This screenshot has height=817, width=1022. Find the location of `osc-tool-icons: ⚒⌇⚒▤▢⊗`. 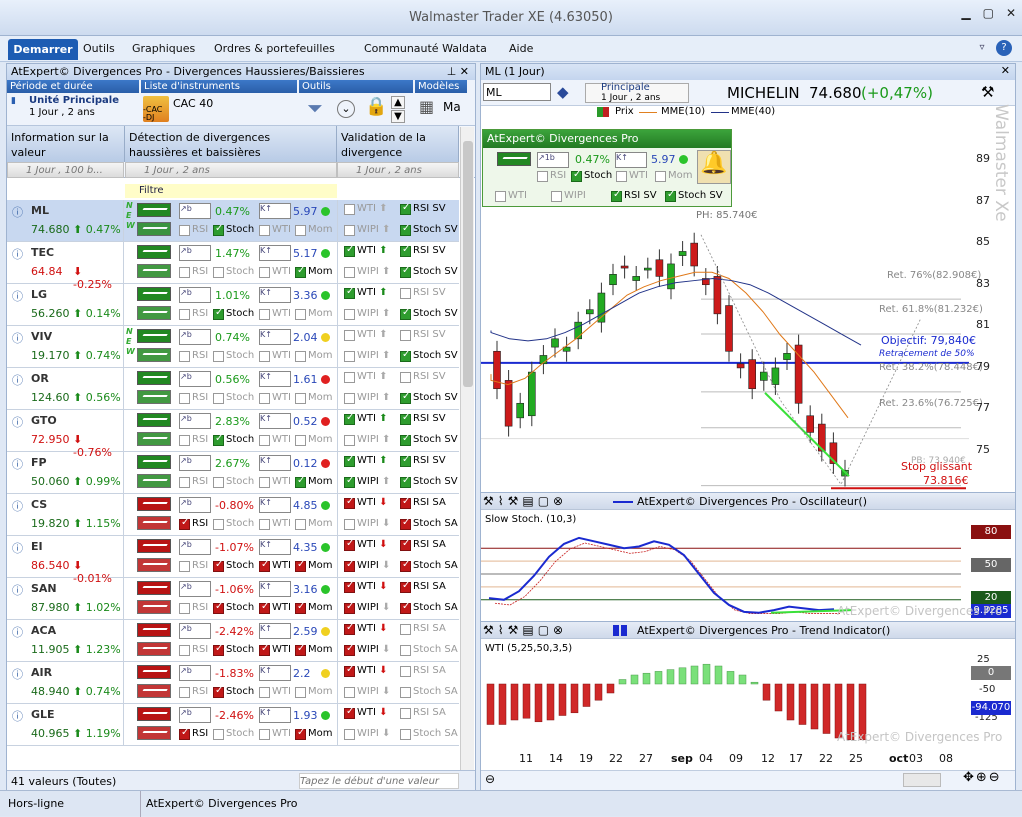

osc-tool-icons: ⚒⌇⚒▤▢⊗ is located at coordinates (525, 501).